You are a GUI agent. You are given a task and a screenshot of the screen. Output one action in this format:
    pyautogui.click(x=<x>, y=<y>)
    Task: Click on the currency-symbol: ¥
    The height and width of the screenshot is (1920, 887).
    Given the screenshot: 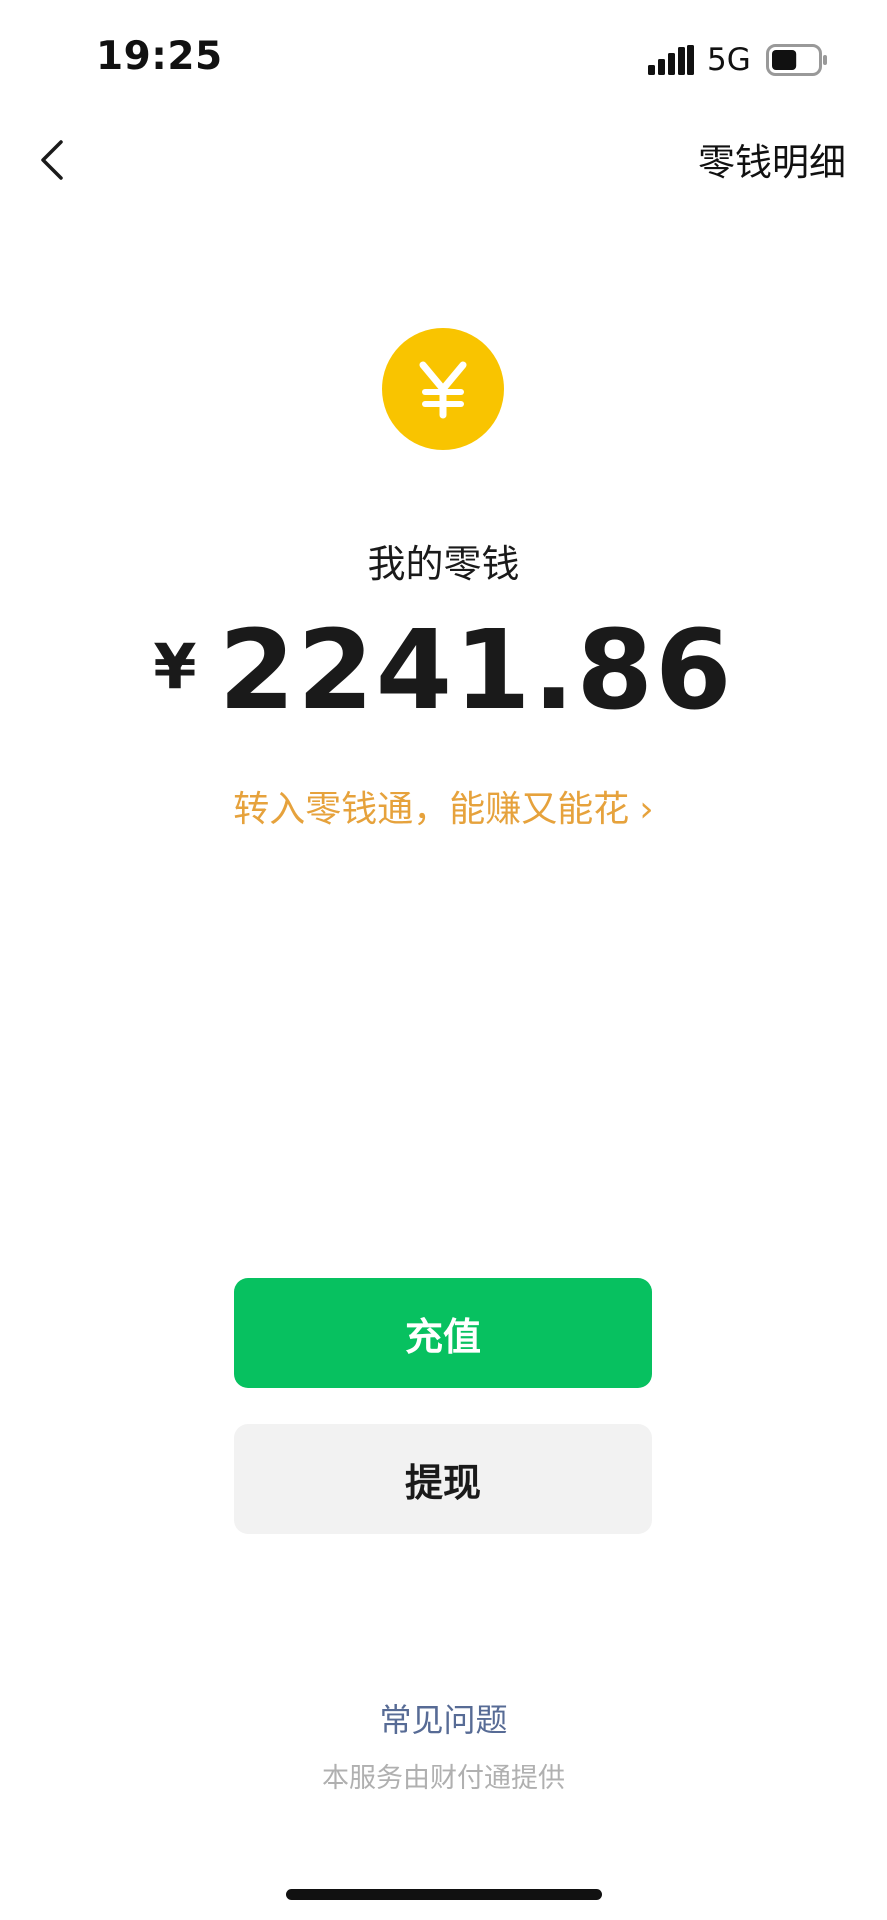 What is the action you would take?
    pyautogui.click(x=175, y=666)
    